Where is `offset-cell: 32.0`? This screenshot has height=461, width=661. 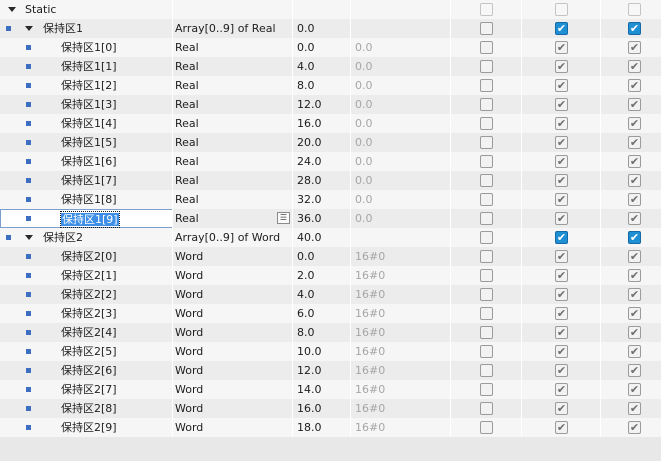 offset-cell: 32.0 is located at coordinates (322, 199).